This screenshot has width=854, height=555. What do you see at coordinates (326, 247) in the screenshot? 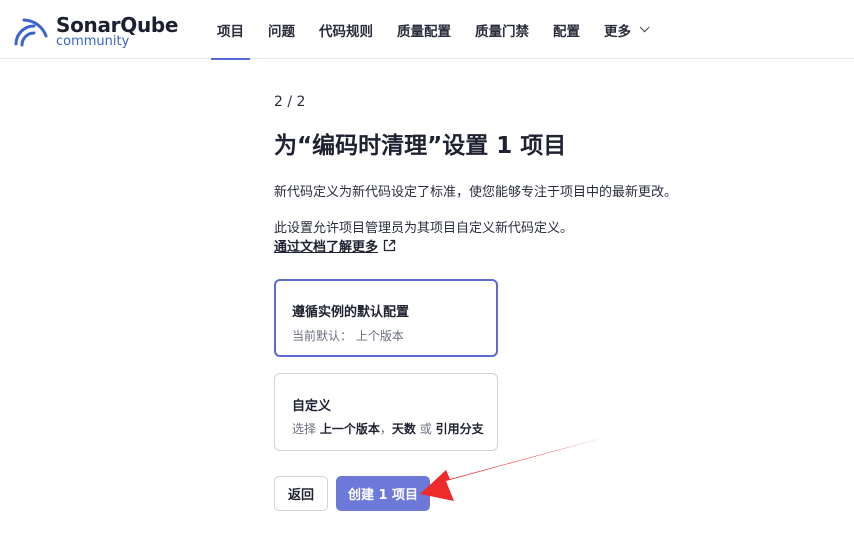
I see `documentation-link-label: 通过文档了解更多` at bounding box center [326, 247].